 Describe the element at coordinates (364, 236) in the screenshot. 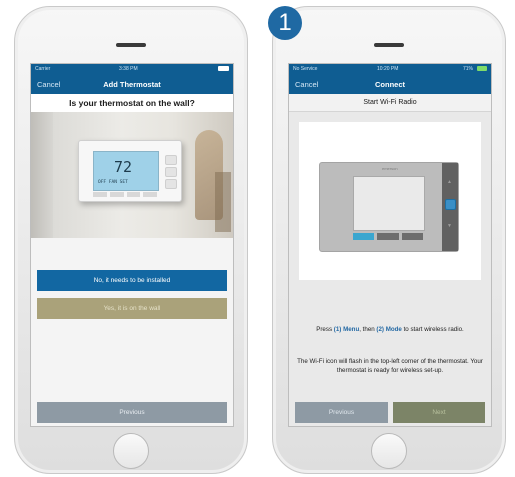

I see `mode-key-highlight` at that location.